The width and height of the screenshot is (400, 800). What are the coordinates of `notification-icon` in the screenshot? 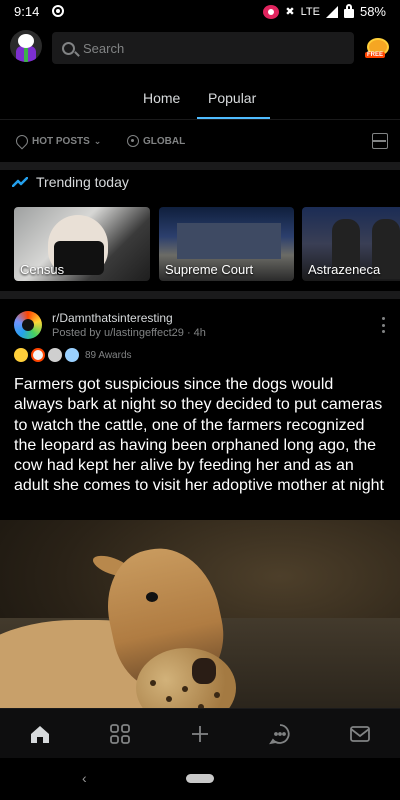 It's located at (58, 11).